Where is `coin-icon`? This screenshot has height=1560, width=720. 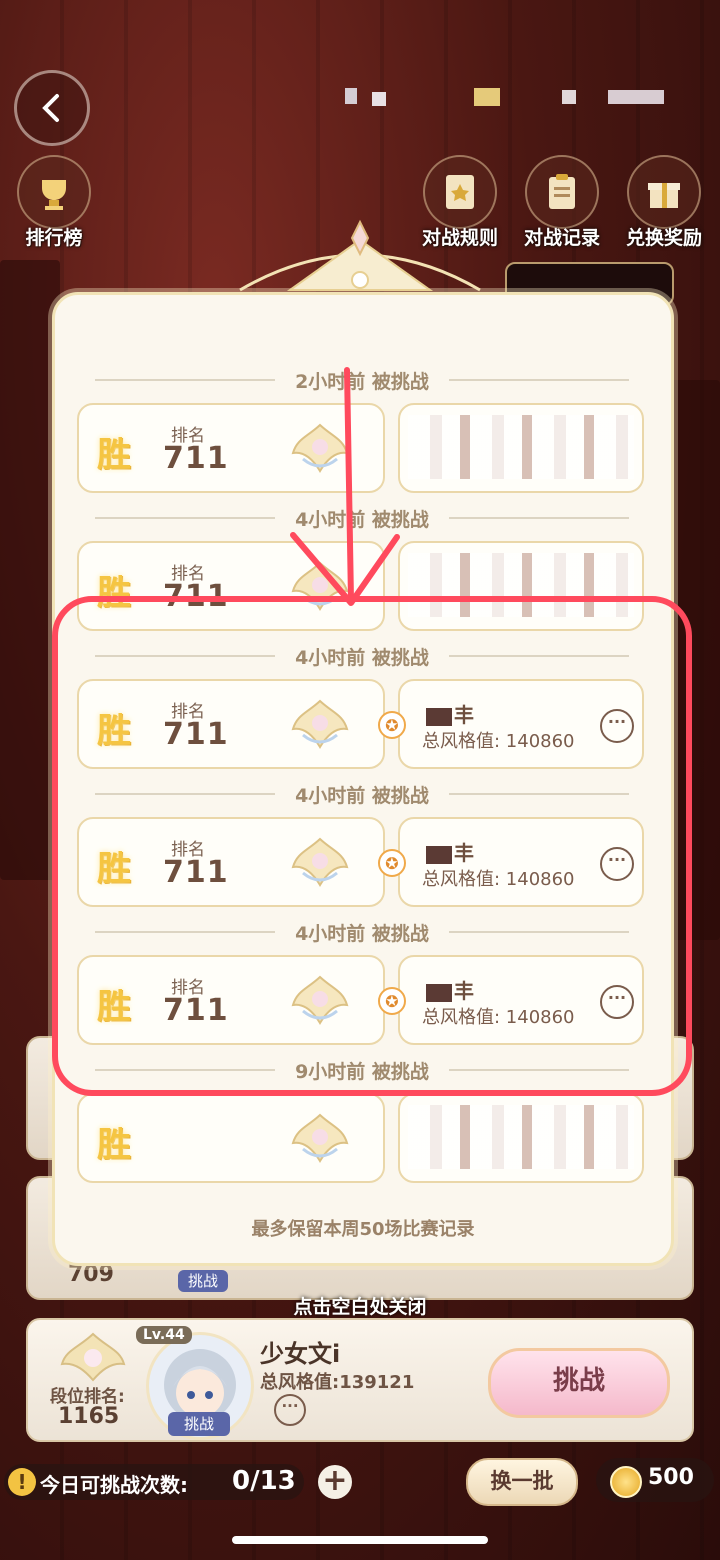
coin-icon is located at coordinates (626, 1482).